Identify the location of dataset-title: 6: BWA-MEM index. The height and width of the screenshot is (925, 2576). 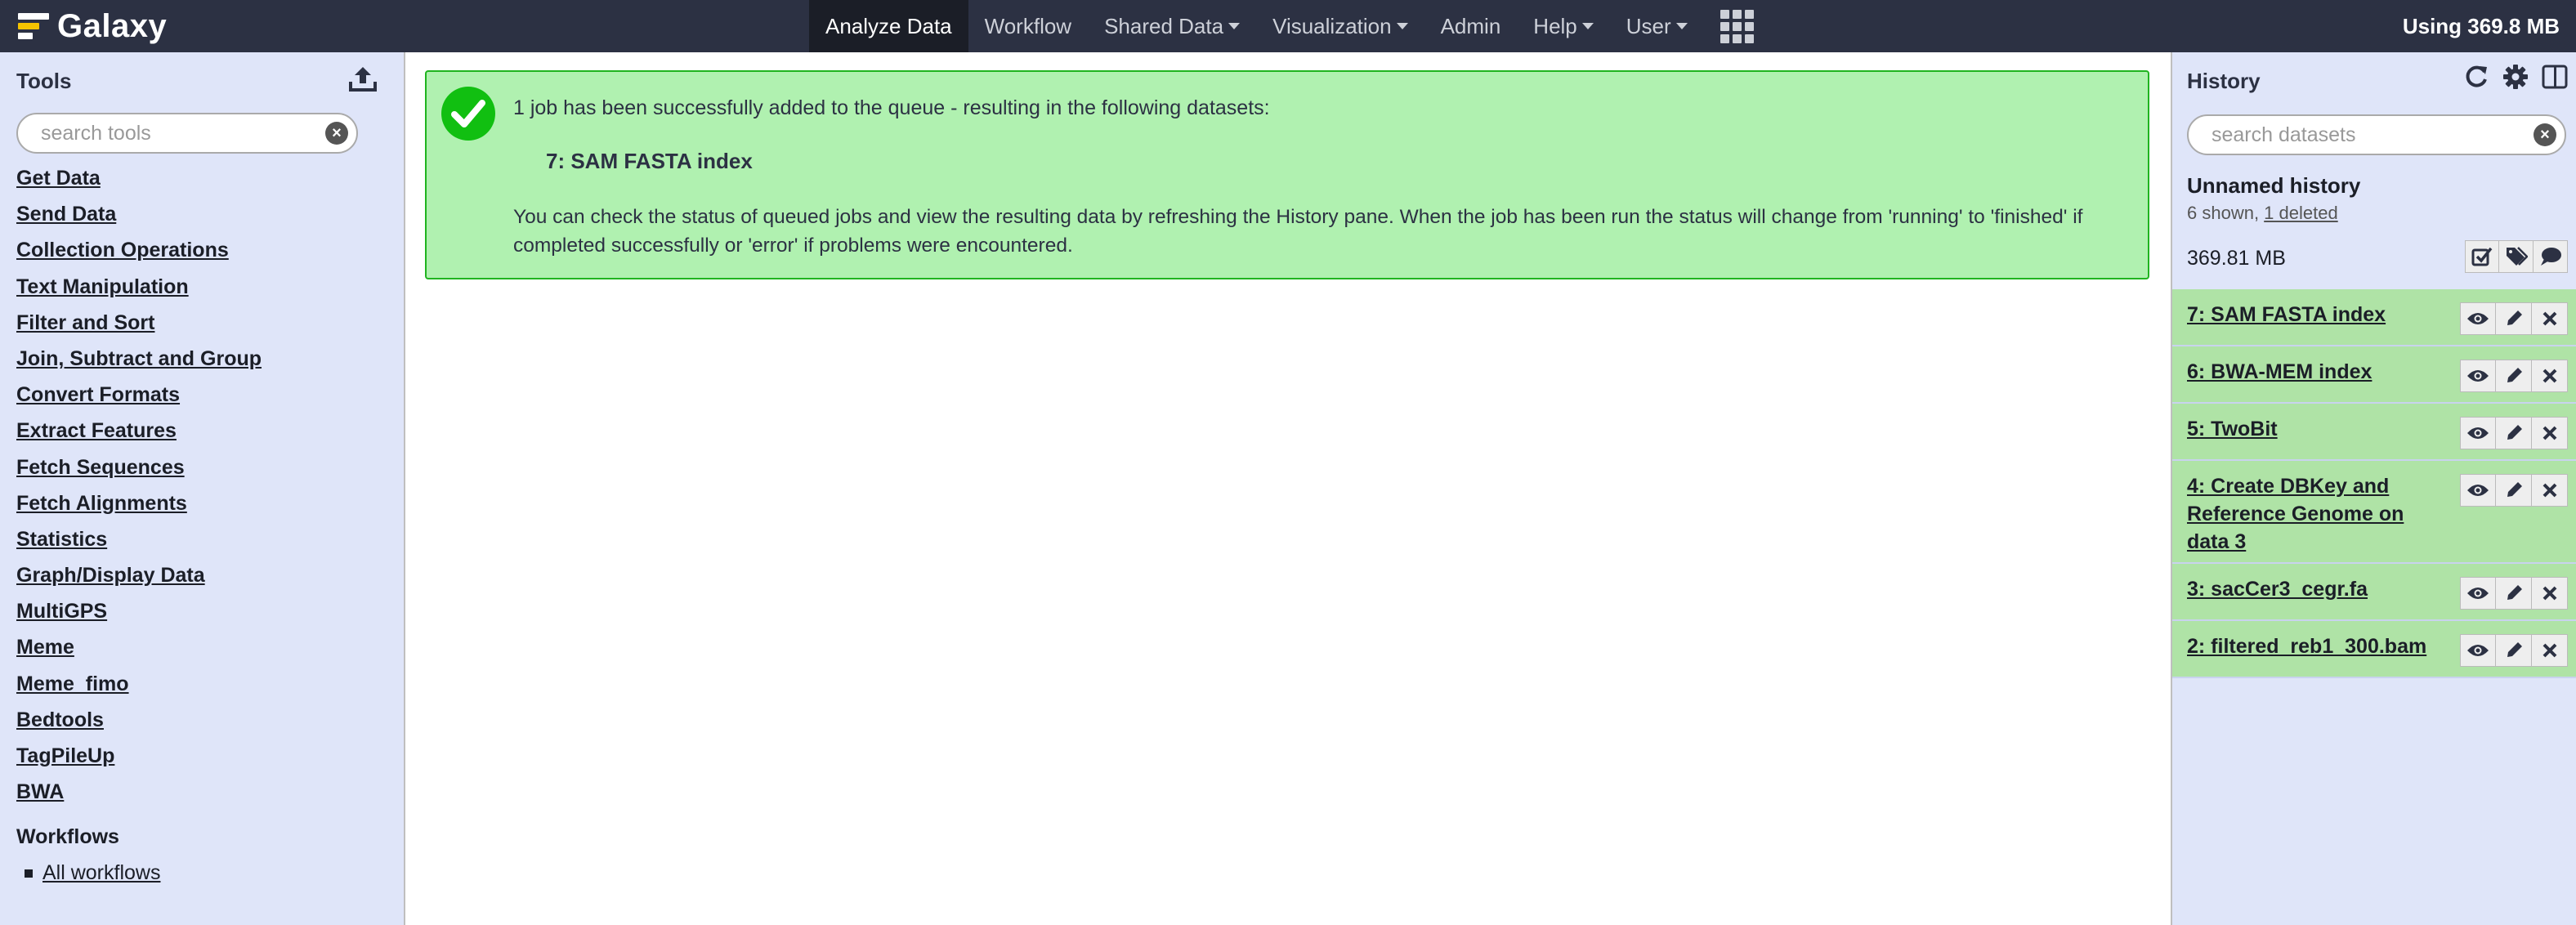
(2313, 372).